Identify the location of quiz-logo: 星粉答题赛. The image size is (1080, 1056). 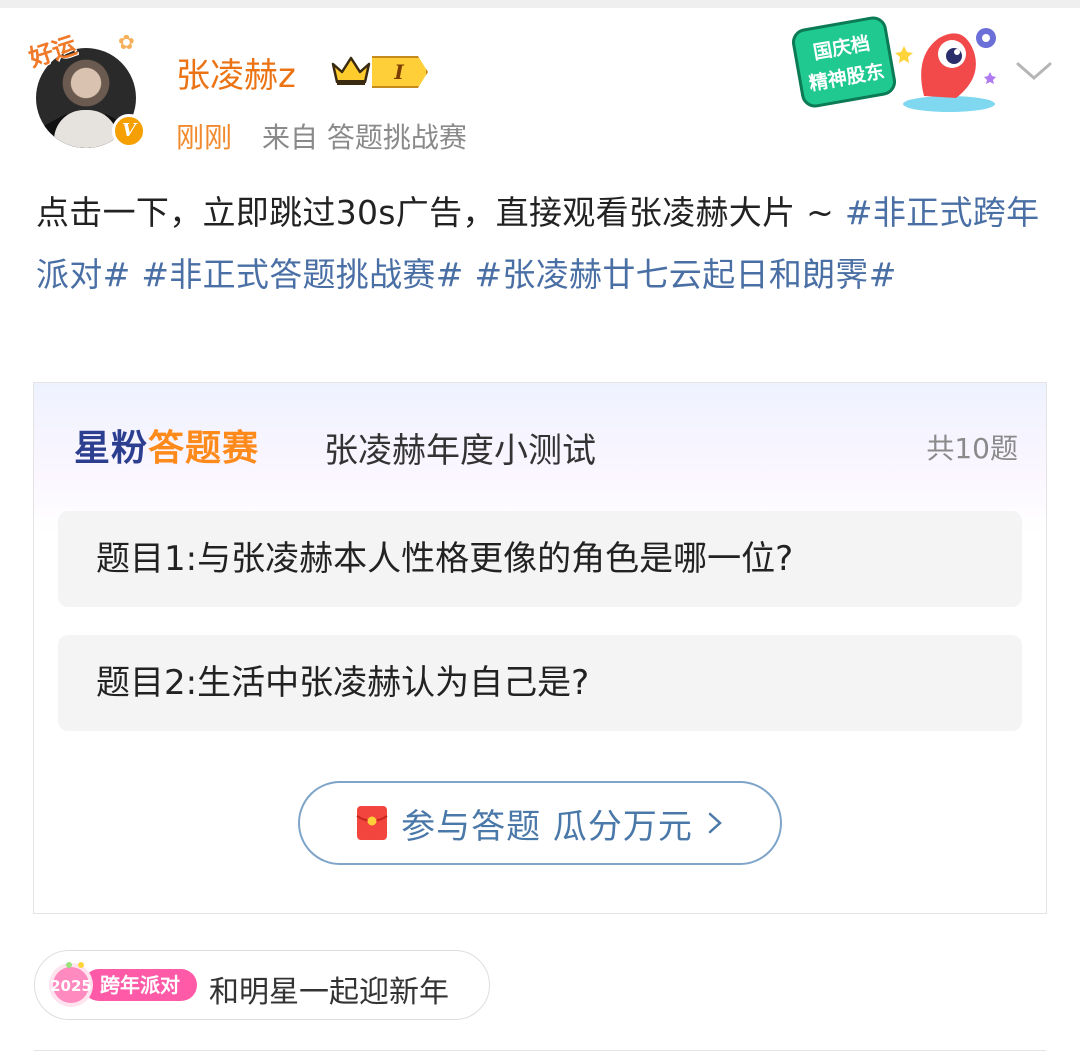
(166, 445).